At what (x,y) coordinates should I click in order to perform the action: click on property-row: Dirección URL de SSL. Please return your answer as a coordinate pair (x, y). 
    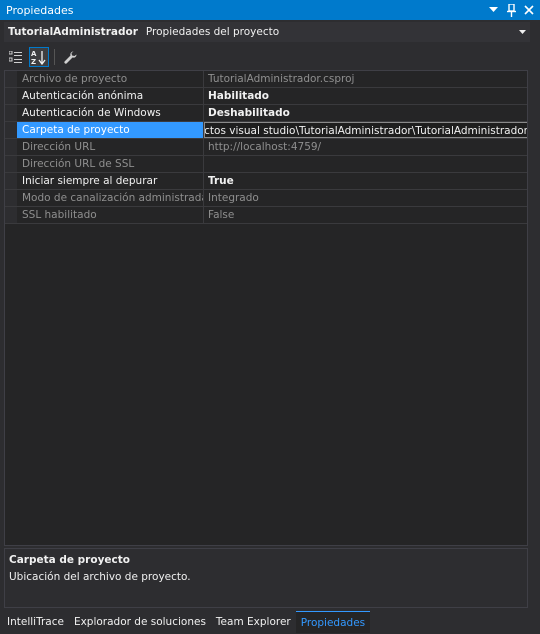
    Looking at the image, I should click on (266, 164).